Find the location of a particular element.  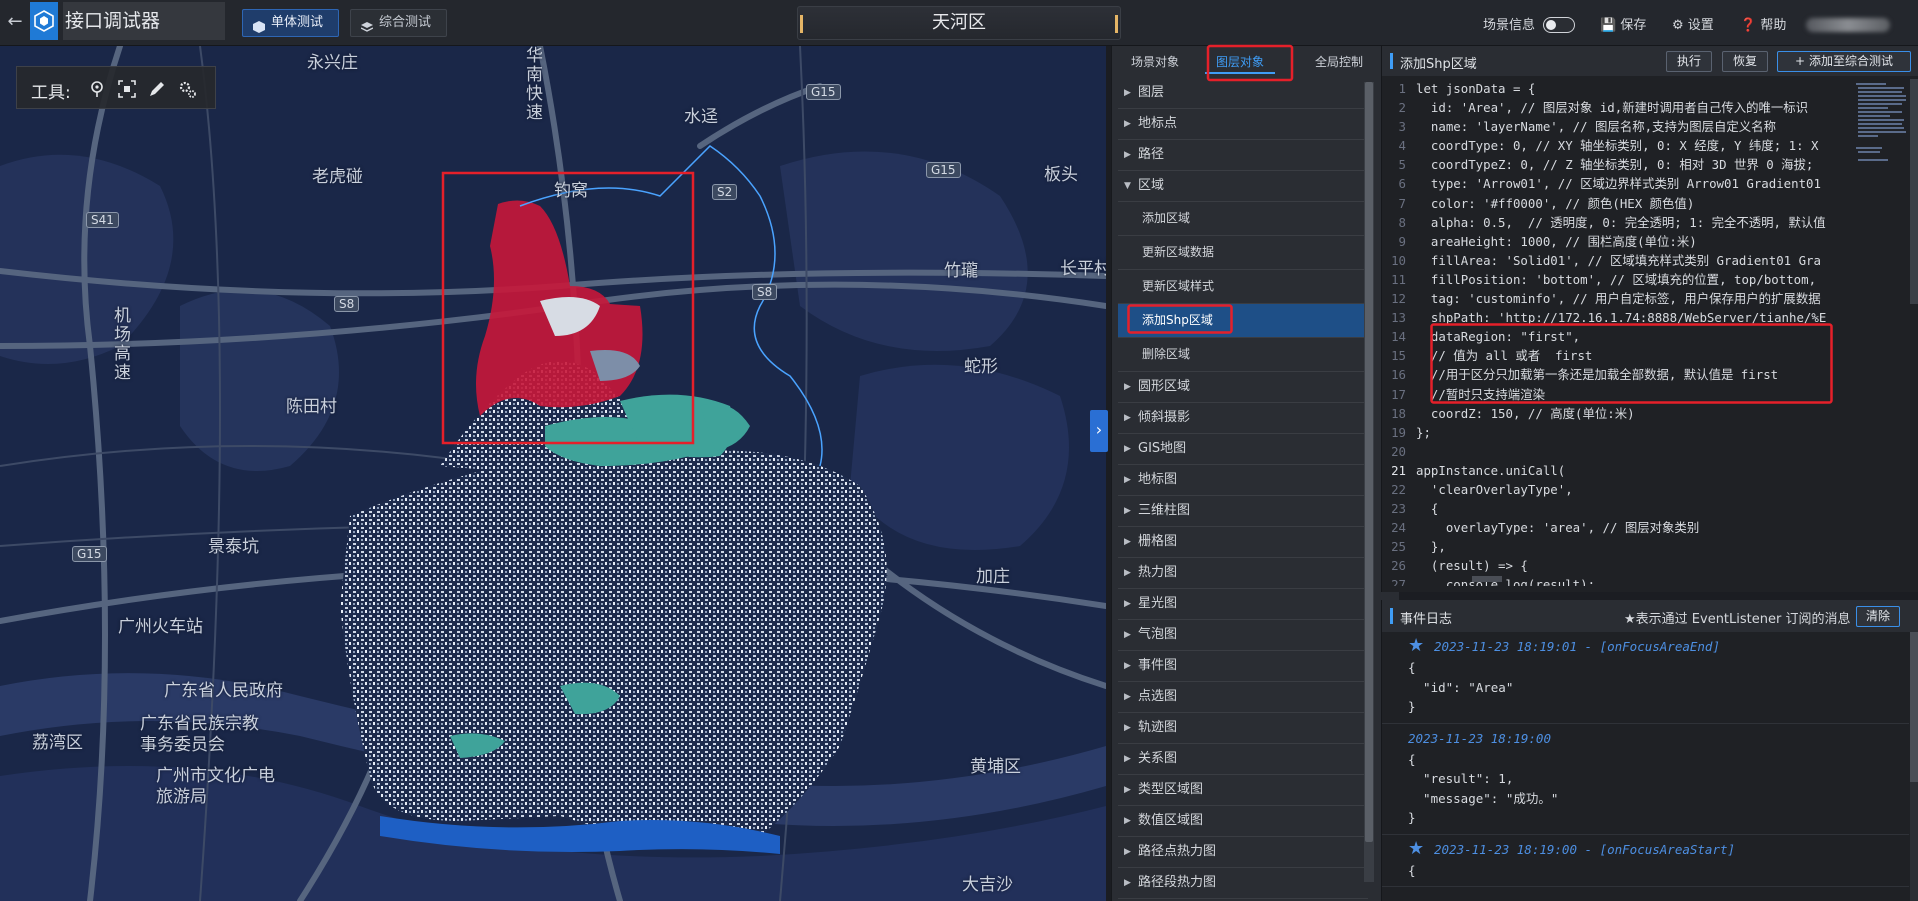

tree-category-item: ▶ 热力图 is located at coordinates (1243, 573).